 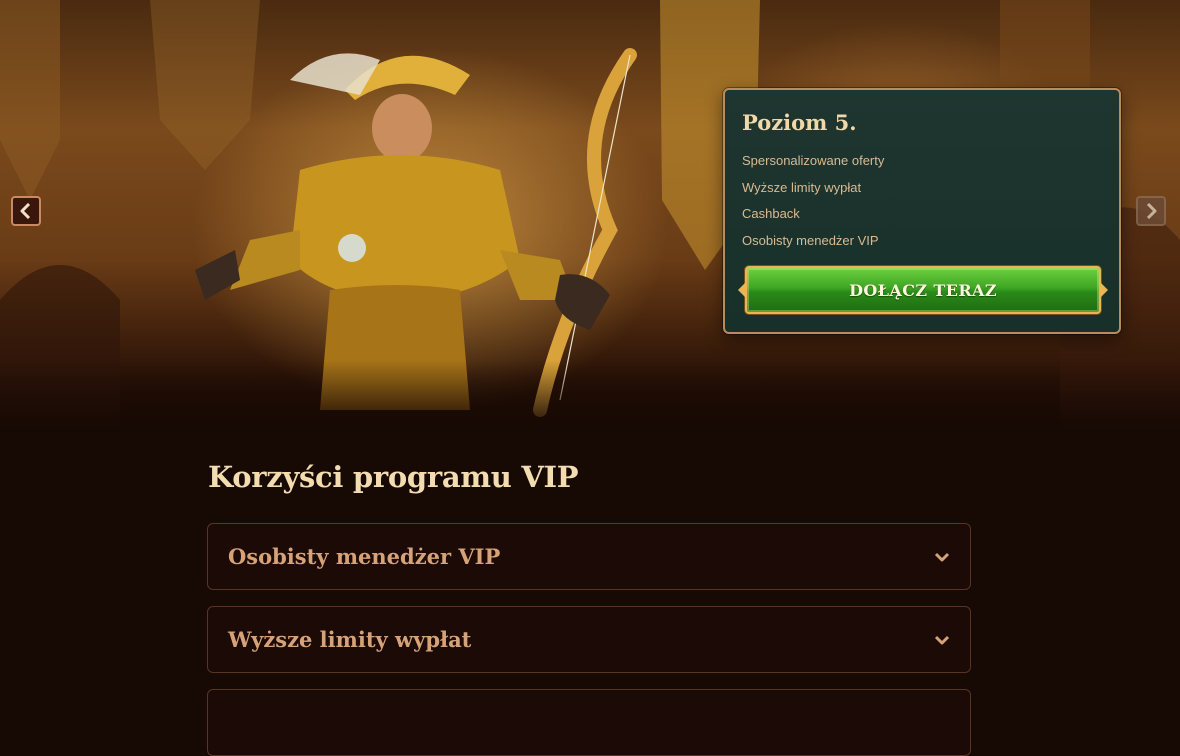 I want to click on level-feature-item: Spersonalizowane oferty, so click(x=813, y=160).